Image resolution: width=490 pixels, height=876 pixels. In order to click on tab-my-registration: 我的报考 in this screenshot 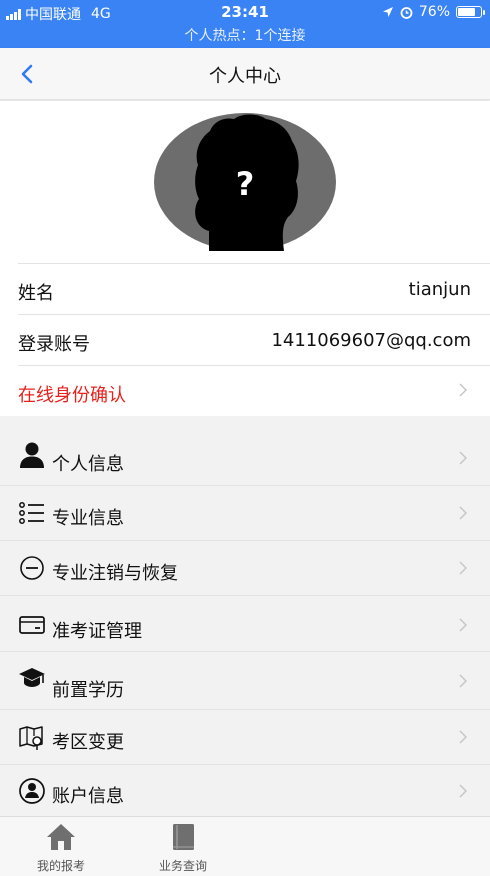, I will do `click(61, 846)`.